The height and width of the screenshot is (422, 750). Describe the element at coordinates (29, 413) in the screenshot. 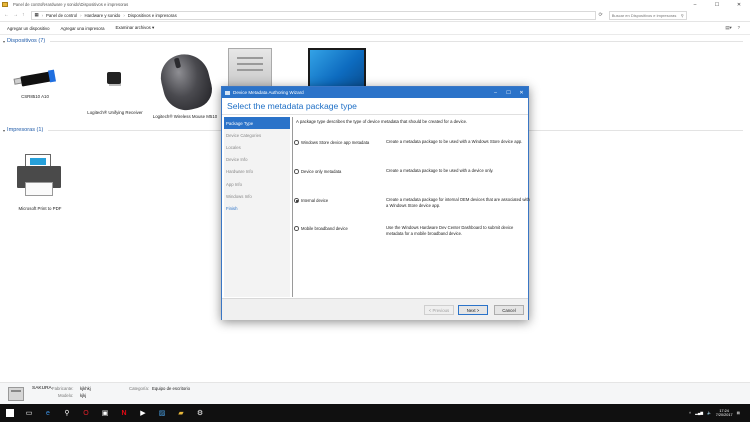

I see `task-view-icon: ▭` at that location.